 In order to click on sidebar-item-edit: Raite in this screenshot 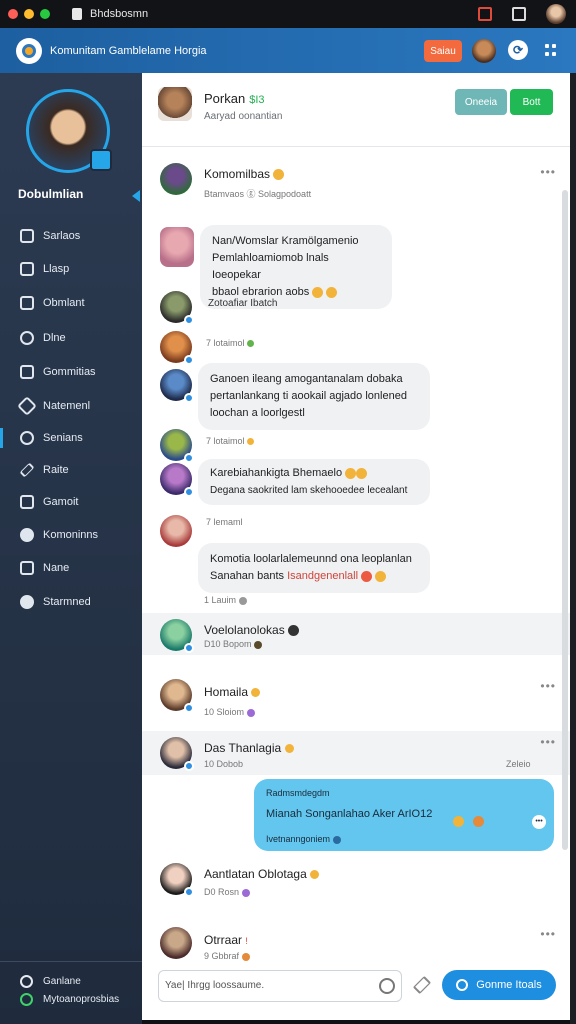, I will do `click(71, 470)`.